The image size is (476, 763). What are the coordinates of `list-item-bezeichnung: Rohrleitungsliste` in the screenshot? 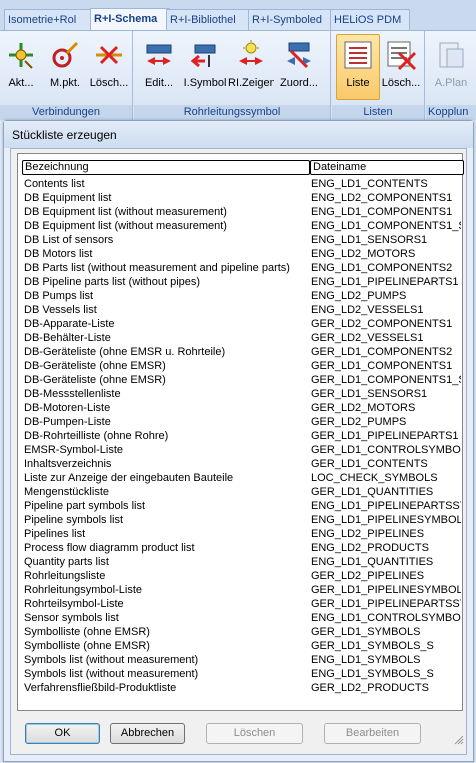 It's located at (65, 576).